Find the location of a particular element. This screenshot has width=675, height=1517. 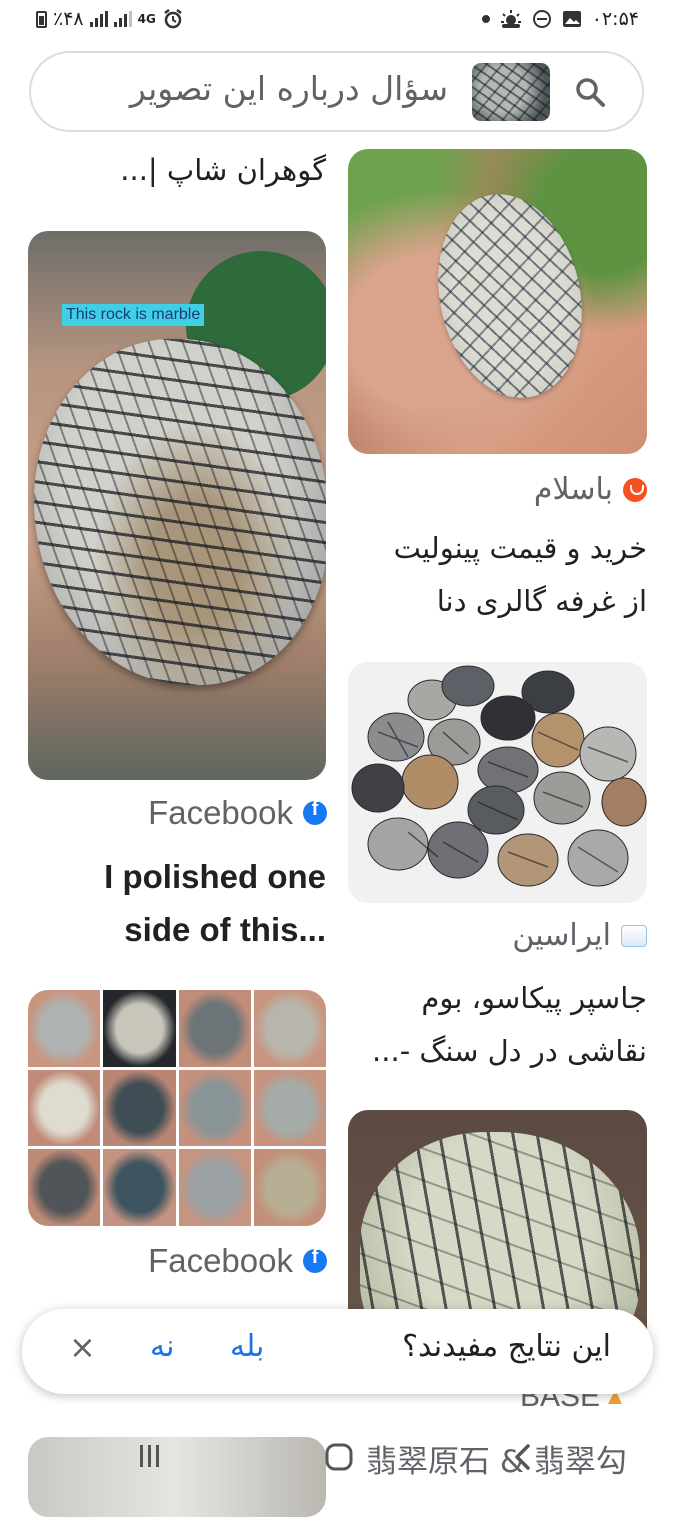

result-image-stone-collage is located at coordinates (177, 1108).